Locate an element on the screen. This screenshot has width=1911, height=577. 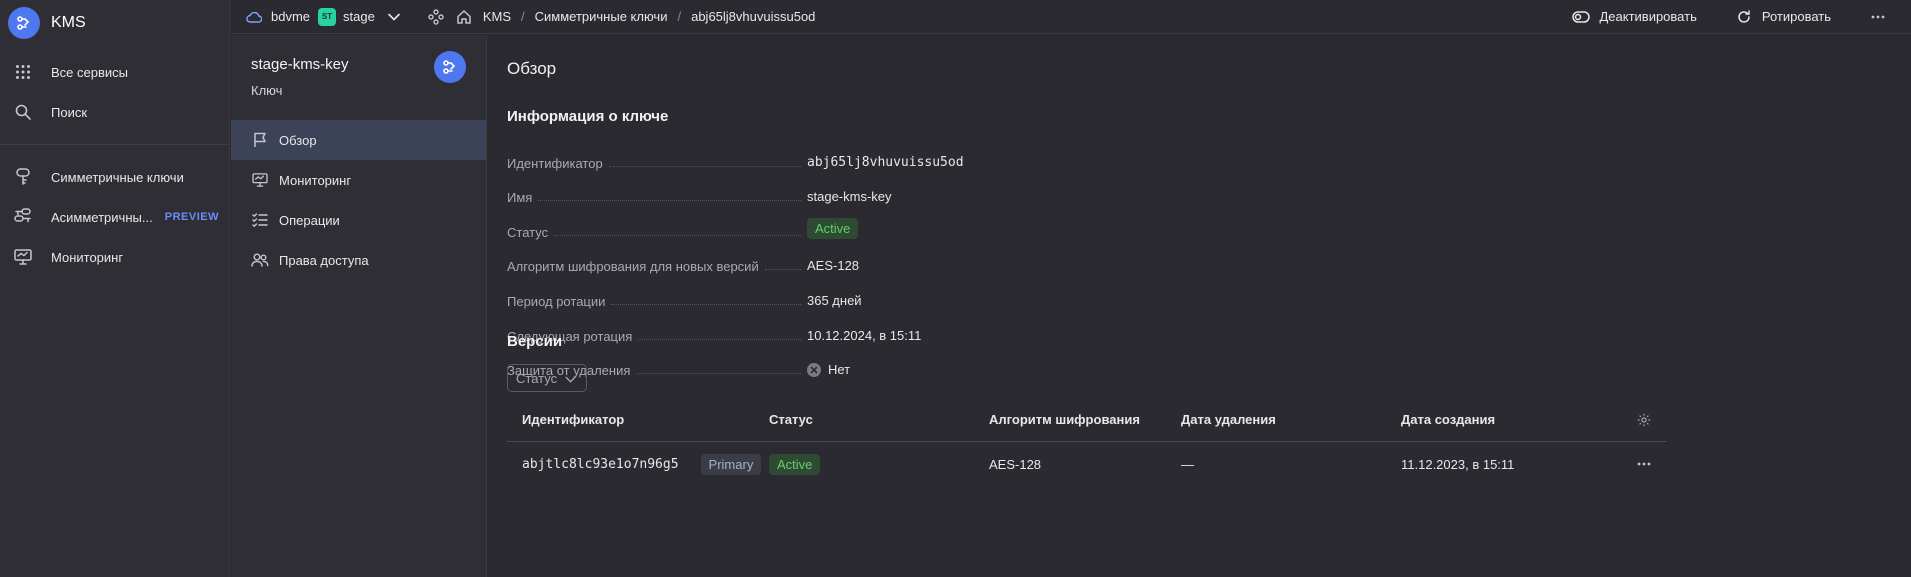
menu-item-label: Обзор is located at coordinates (298, 140).